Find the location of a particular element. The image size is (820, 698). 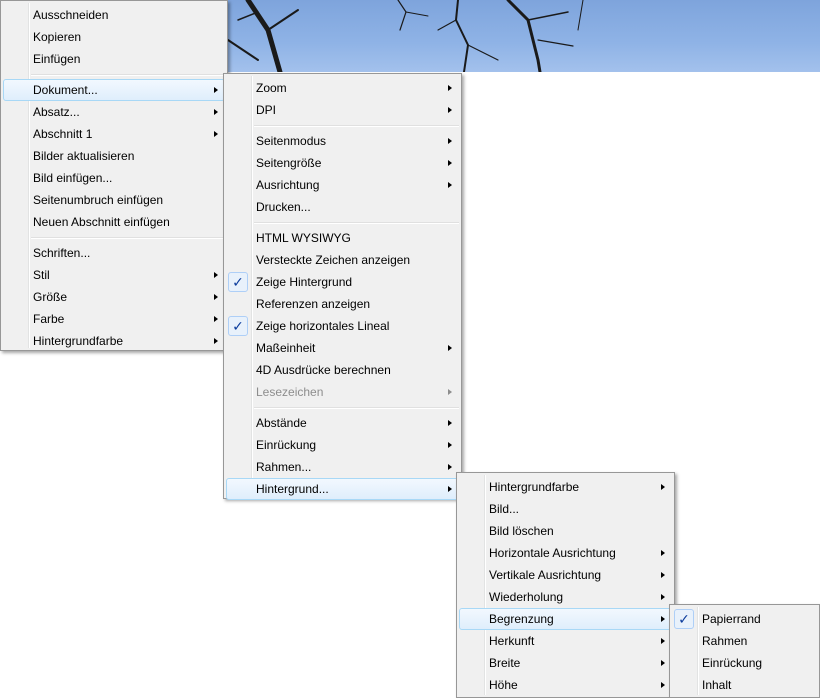

menu-item-vertikale-ausrichtung: Vertikale Ausrichtung is located at coordinates (565, 575).